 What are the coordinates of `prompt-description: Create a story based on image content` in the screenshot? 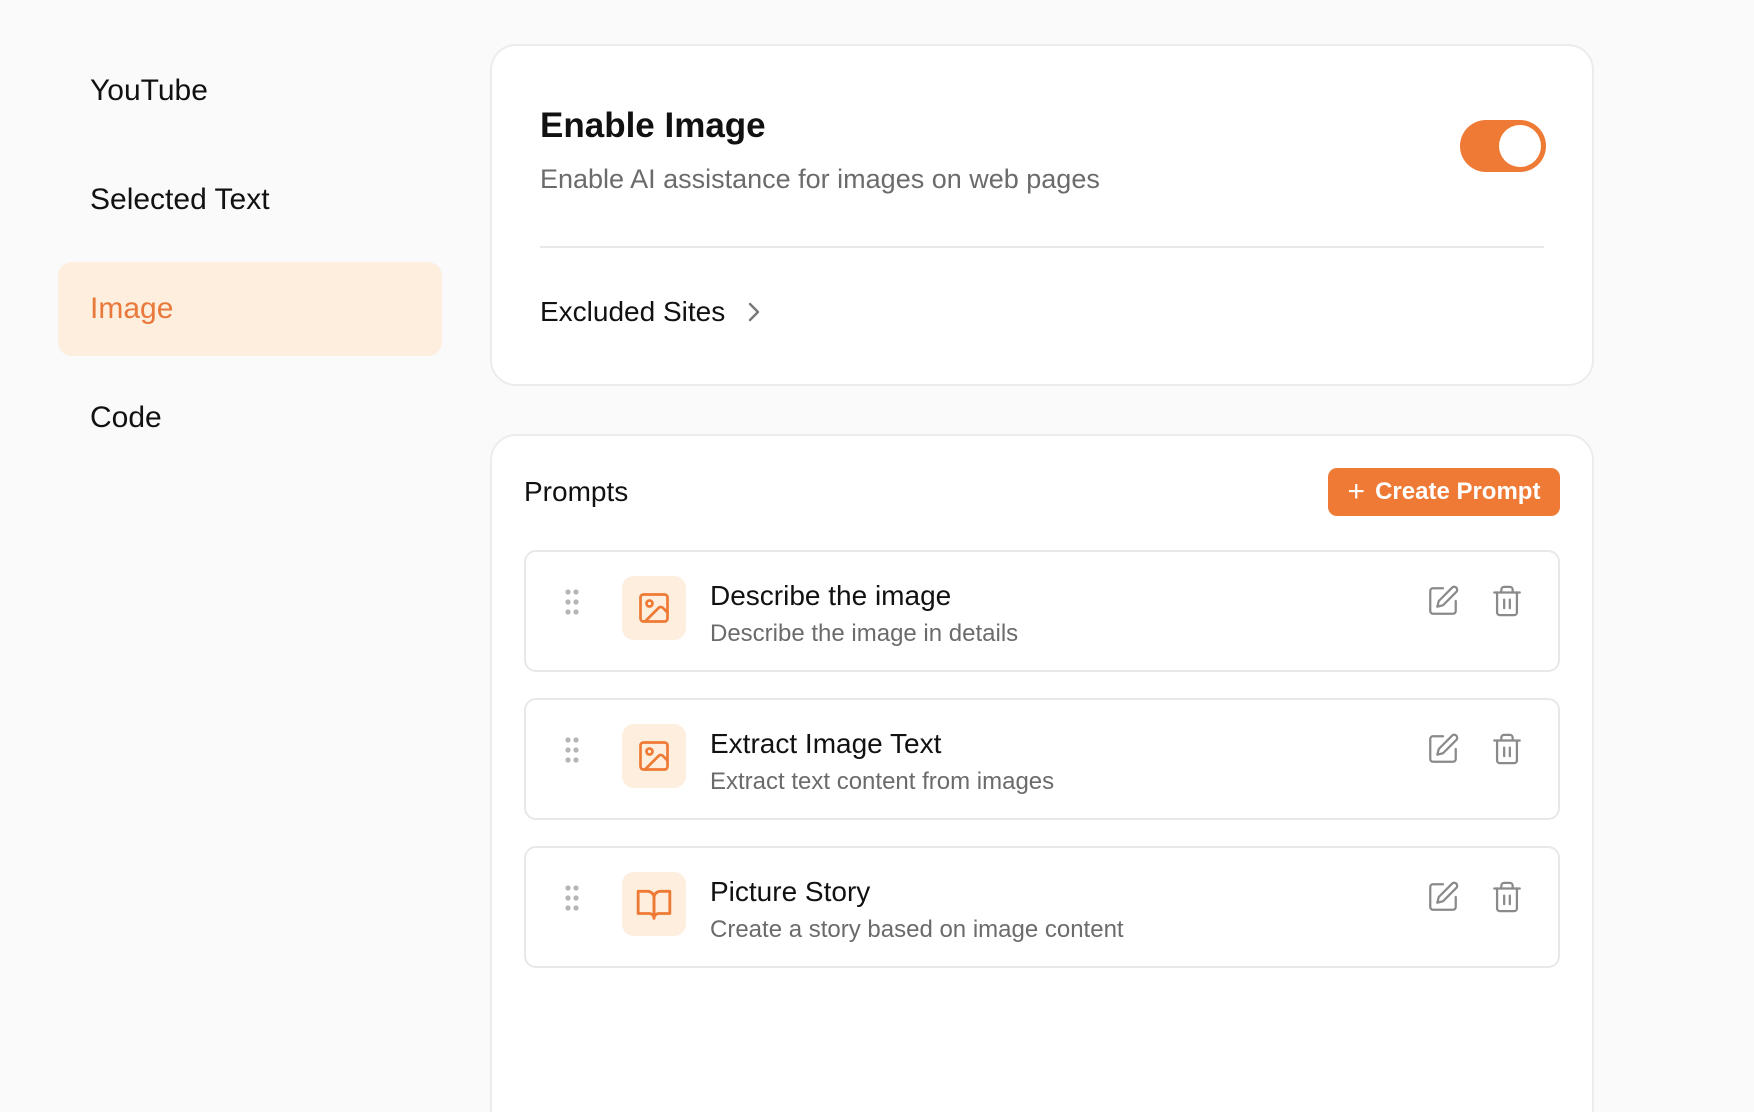 It's located at (917, 929).